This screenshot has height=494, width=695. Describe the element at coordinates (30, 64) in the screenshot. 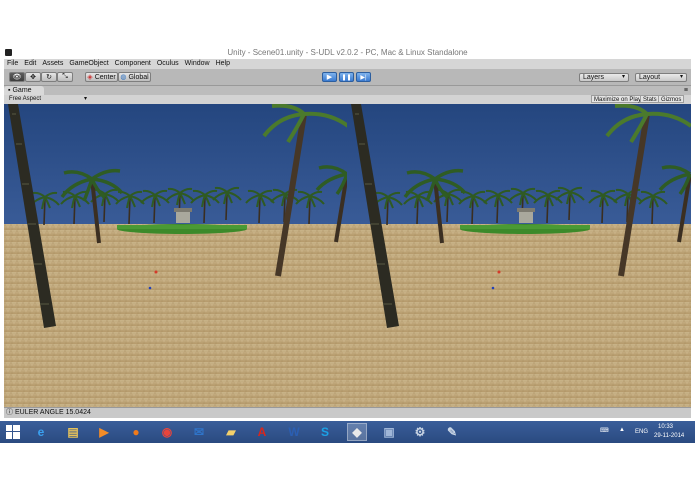

I see `menu-edit: Edit` at that location.